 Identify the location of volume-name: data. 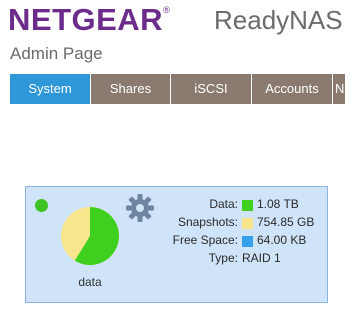
(90, 282).